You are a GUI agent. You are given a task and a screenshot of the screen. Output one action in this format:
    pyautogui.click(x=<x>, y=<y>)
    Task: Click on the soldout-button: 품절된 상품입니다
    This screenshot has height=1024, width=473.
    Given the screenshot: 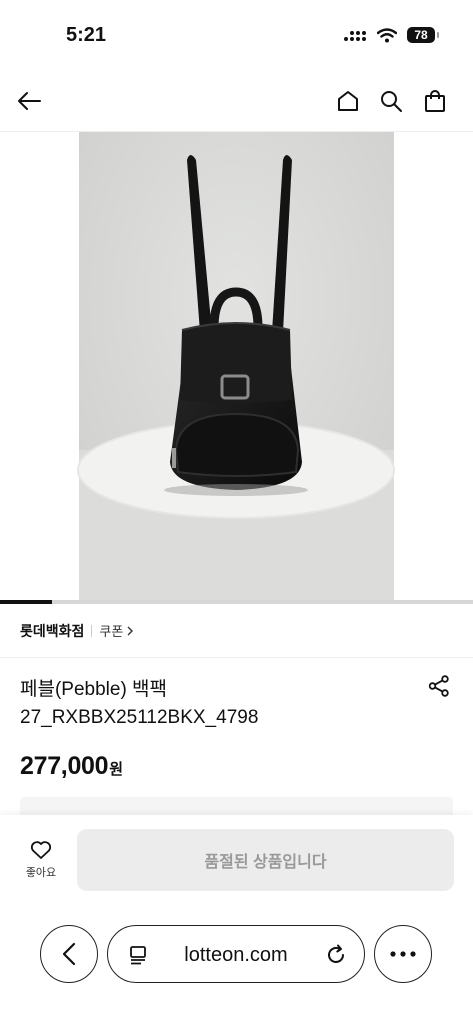 What is the action you would take?
    pyautogui.click(x=265, y=860)
    